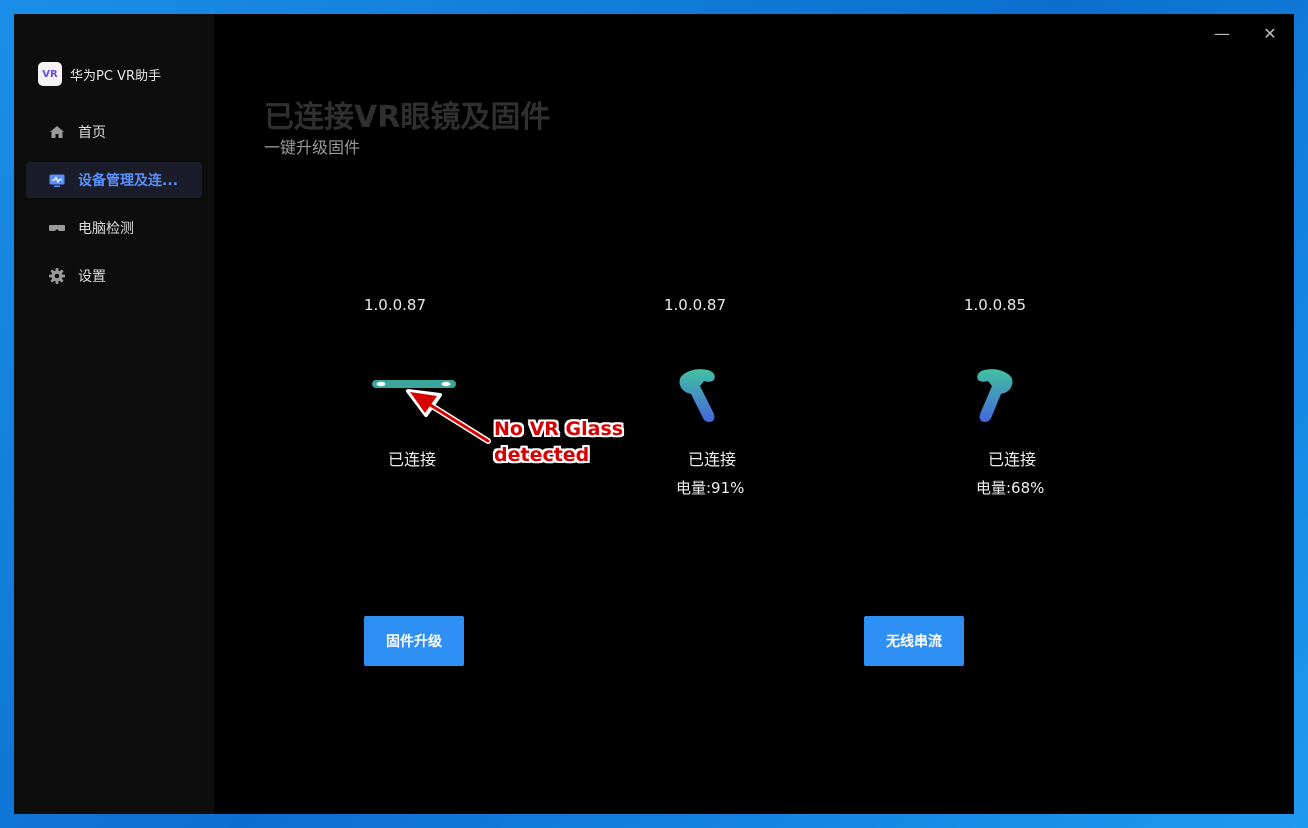 The height and width of the screenshot is (828, 1308). I want to click on vr-glasses-icon, so click(57, 228).